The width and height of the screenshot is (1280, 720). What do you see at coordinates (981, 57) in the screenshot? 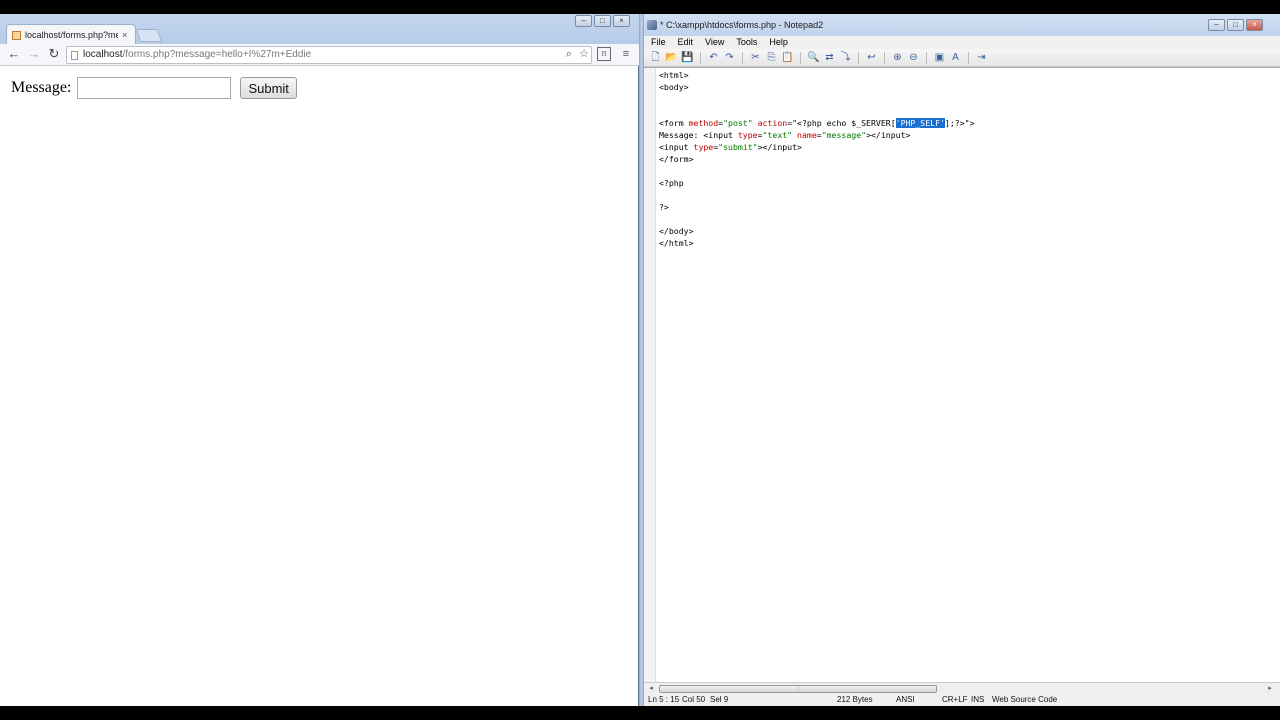
I see `exit-icon: ⇥` at bounding box center [981, 57].